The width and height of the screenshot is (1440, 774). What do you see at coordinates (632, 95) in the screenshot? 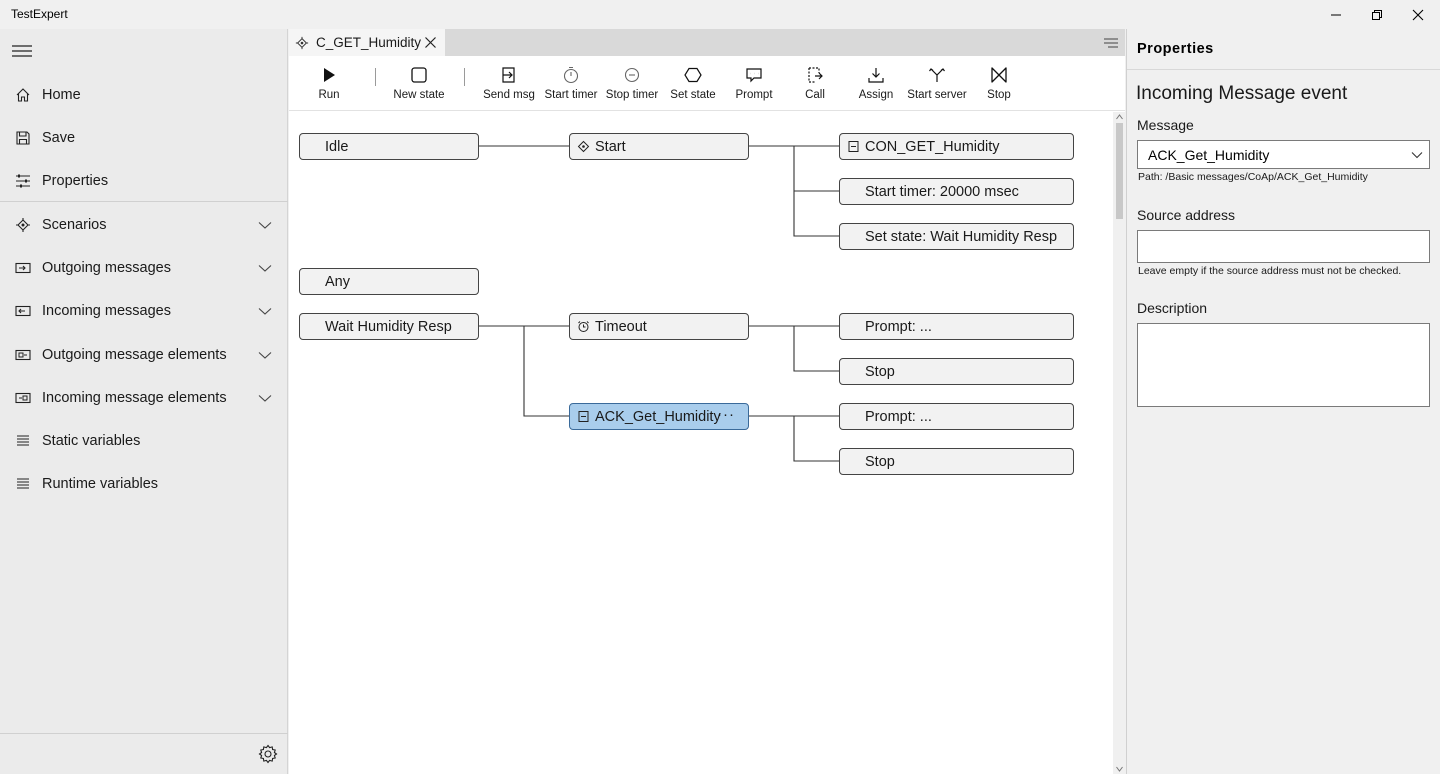
I see `toolbar-label: Stop timer` at bounding box center [632, 95].